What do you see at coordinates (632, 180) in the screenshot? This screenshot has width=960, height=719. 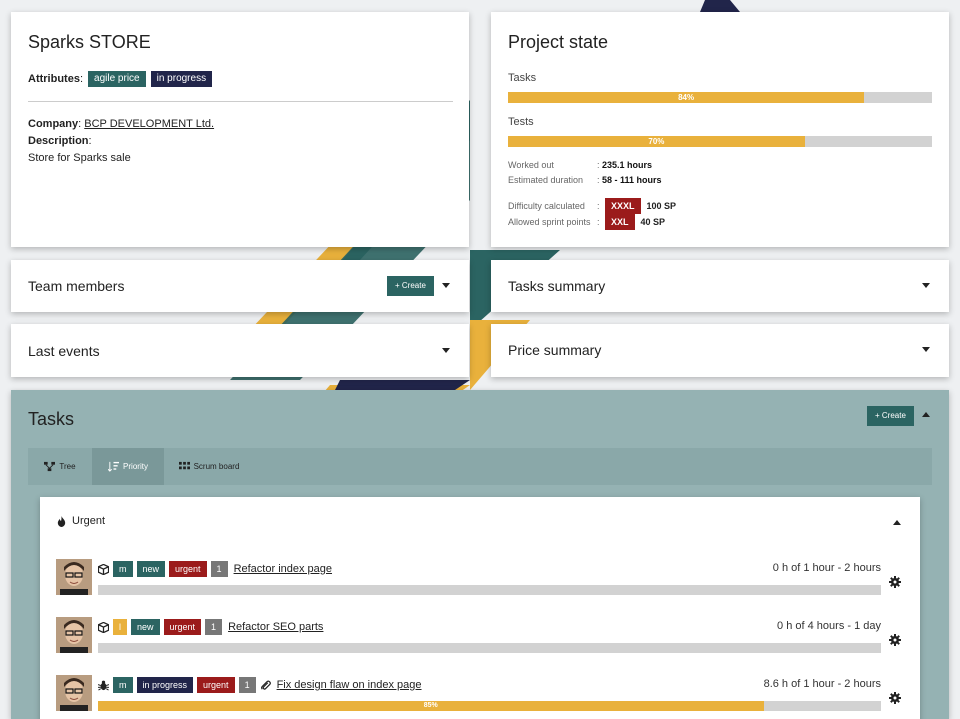 I see `estimated-duration-value: 58 - 111 hours` at bounding box center [632, 180].